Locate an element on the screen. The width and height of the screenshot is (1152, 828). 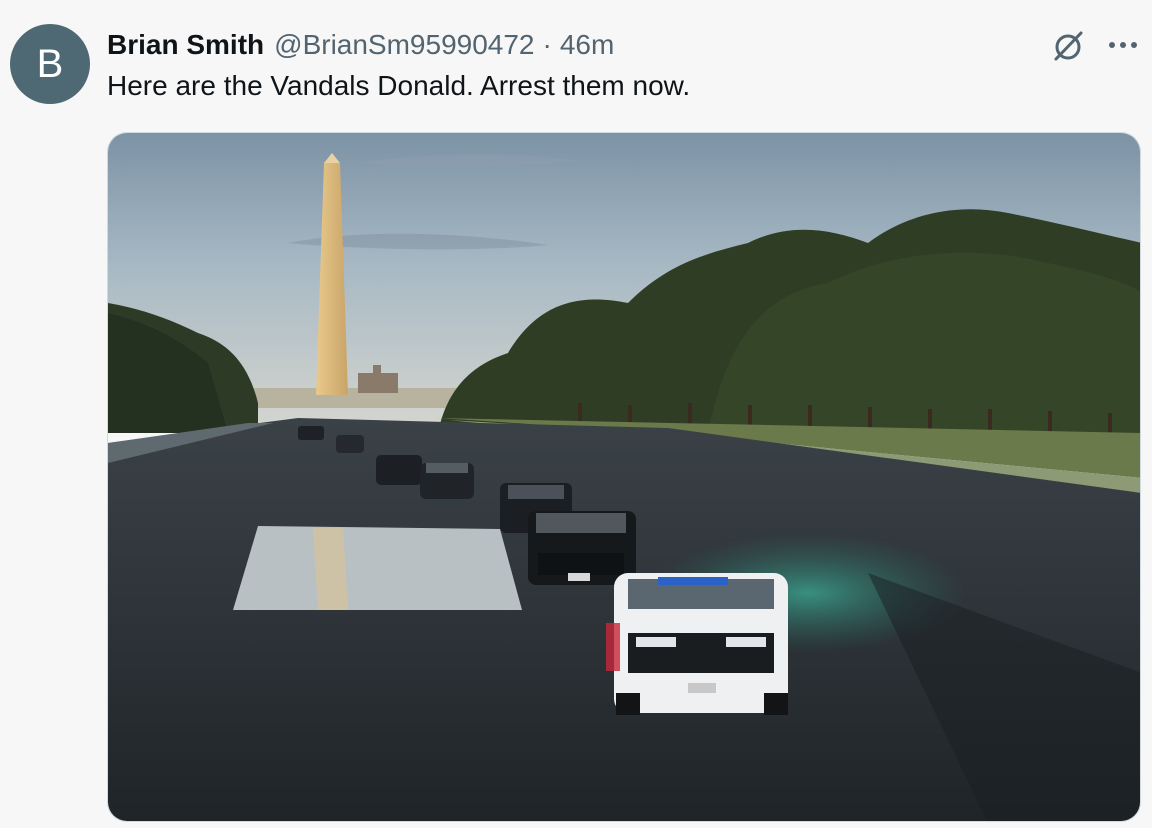
police-suv is located at coordinates (697, 644).